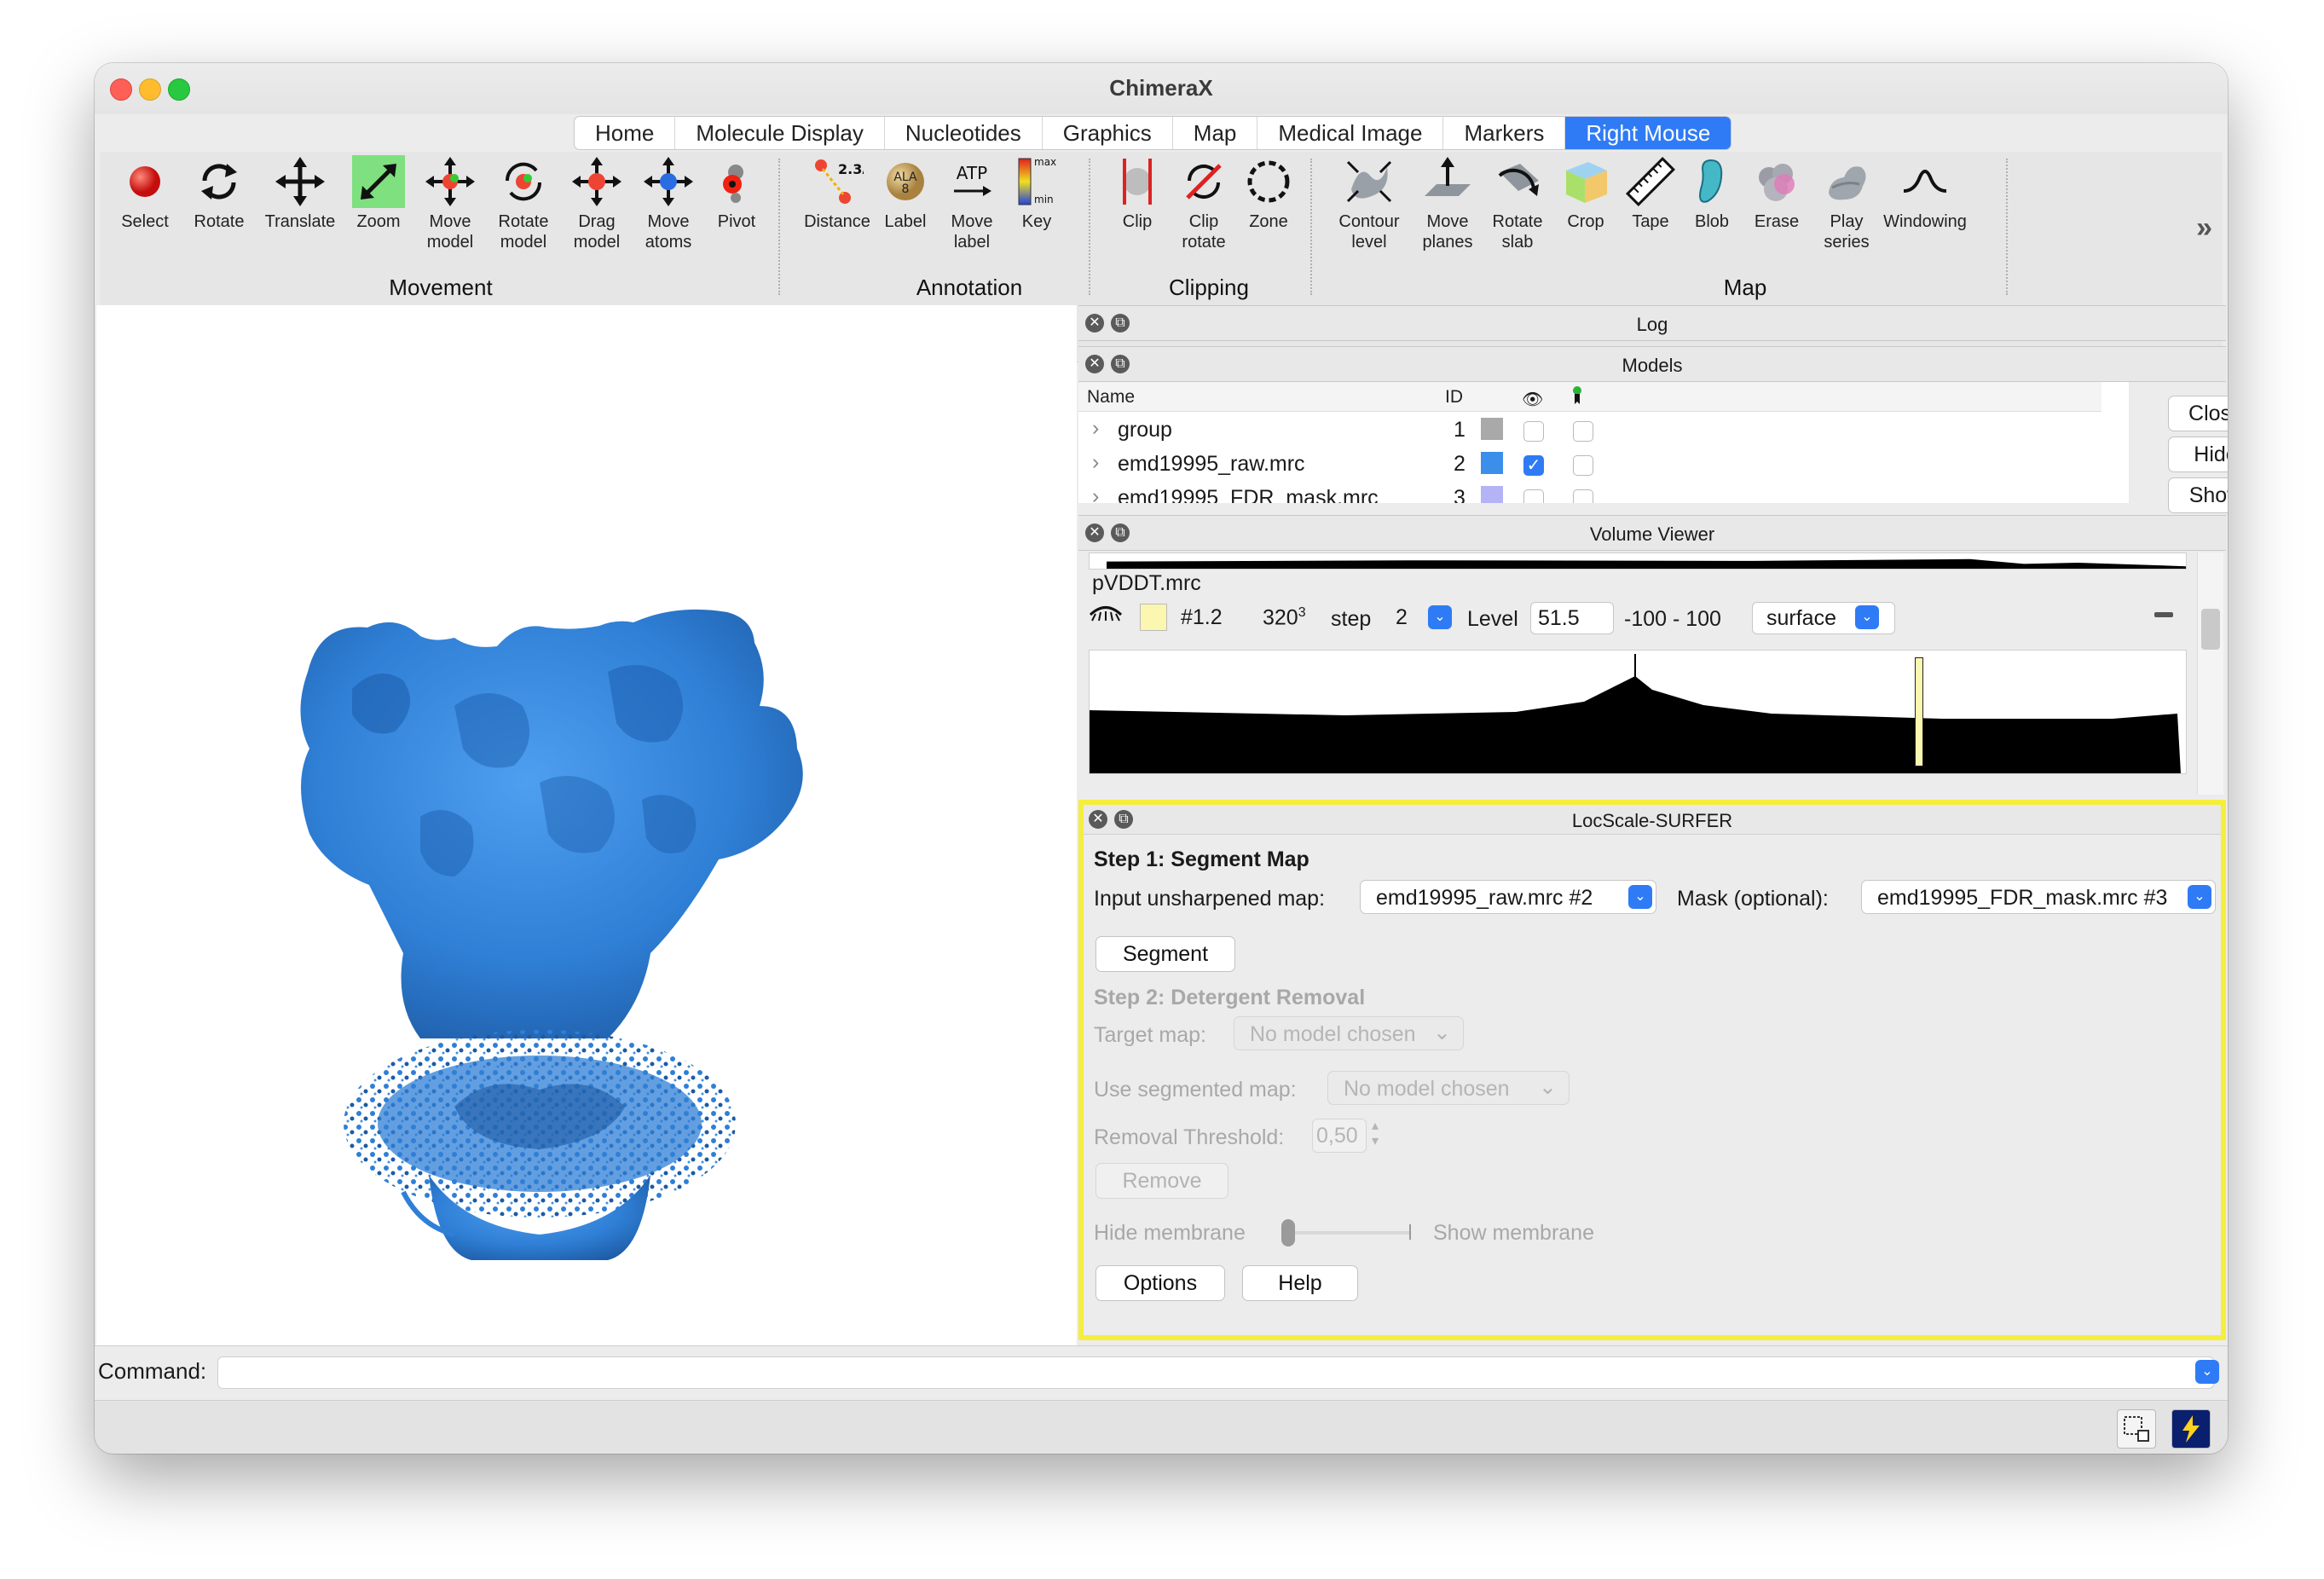 This screenshot has width=2324, height=1579. Describe the element at coordinates (1518, 203) in the screenshot. I see `rotate-slab-tool: Rotate slab` at that location.